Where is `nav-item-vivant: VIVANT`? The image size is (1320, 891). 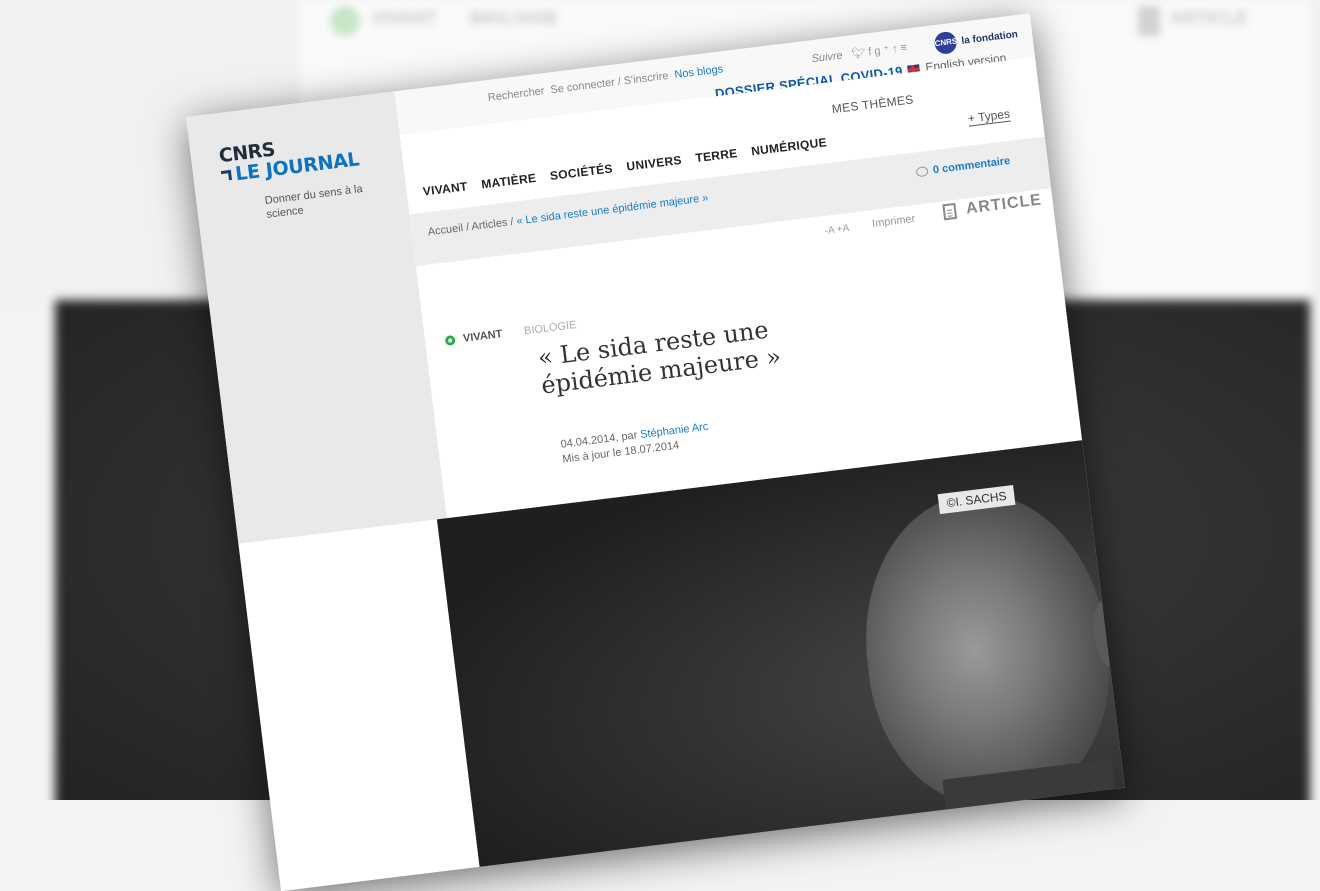 nav-item-vivant: VIVANT is located at coordinates (445, 188).